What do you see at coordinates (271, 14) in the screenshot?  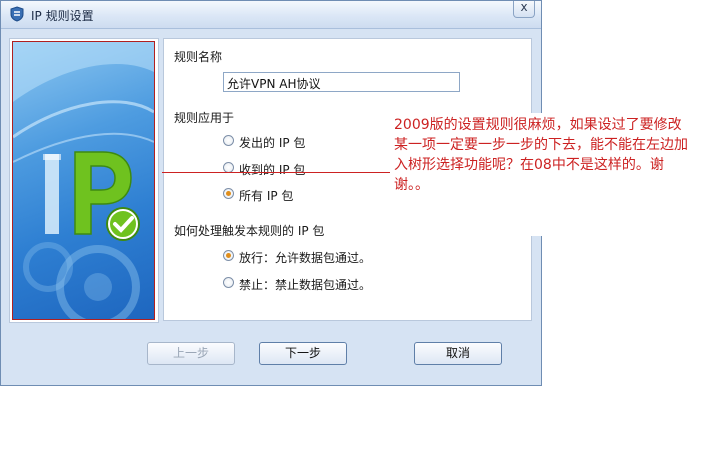 I see `title-bar: IP 规则设置 x` at bounding box center [271, 14].